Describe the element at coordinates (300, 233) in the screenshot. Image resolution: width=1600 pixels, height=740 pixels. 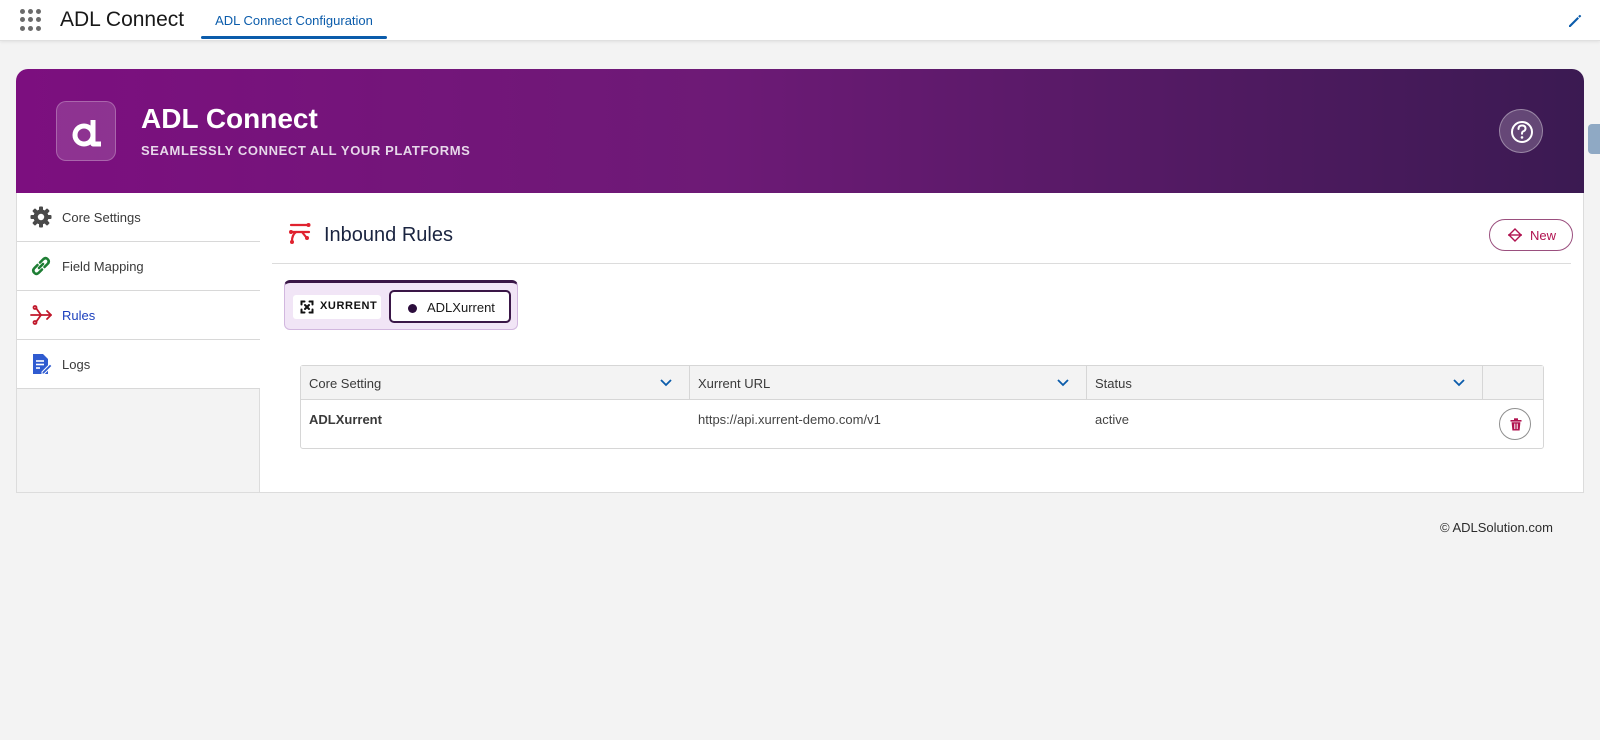
I see `inbound-rules-icon` at that location.